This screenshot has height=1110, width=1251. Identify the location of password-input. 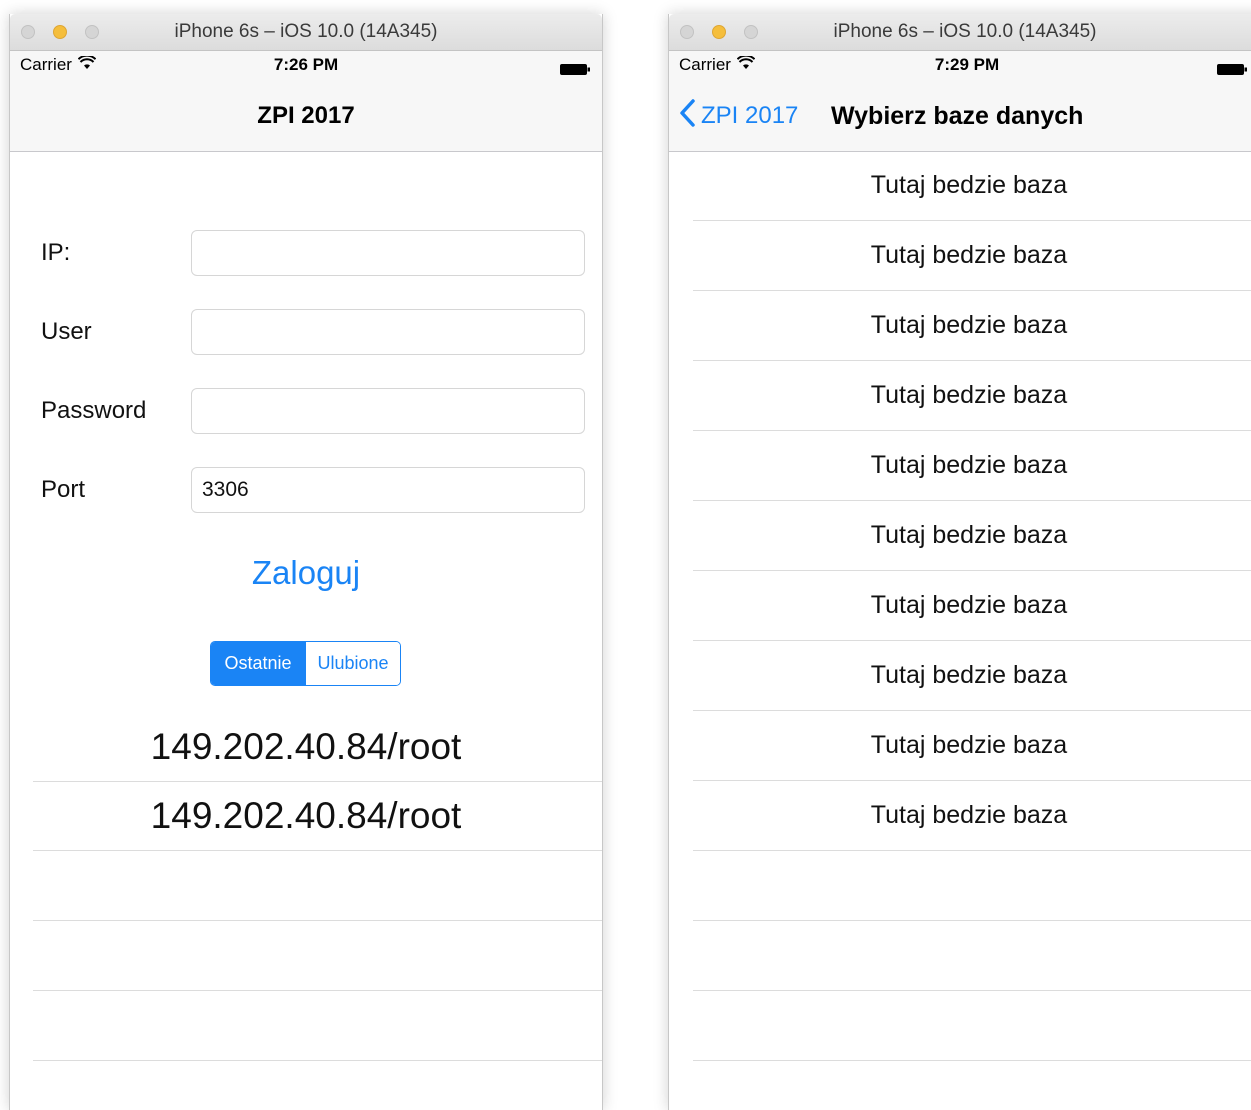
(388, 411).